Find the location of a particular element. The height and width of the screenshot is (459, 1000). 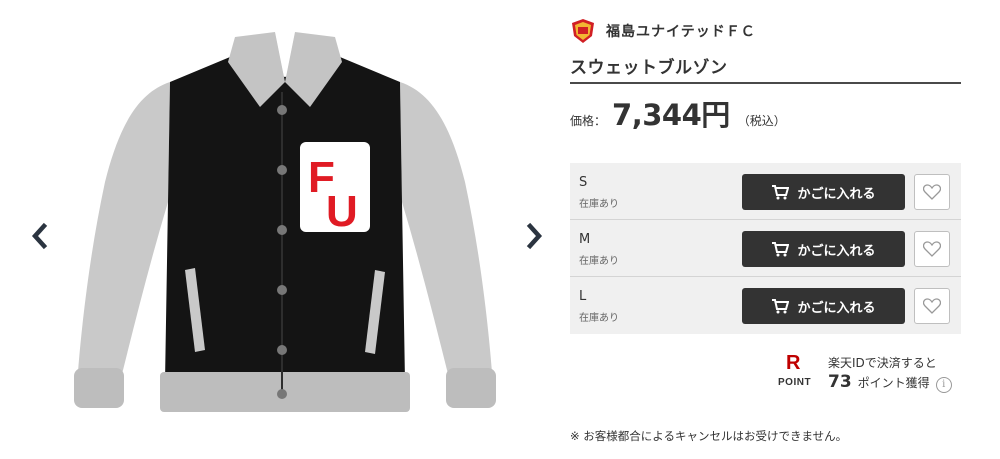

variant-size: M is located at coordinates (585, 239).